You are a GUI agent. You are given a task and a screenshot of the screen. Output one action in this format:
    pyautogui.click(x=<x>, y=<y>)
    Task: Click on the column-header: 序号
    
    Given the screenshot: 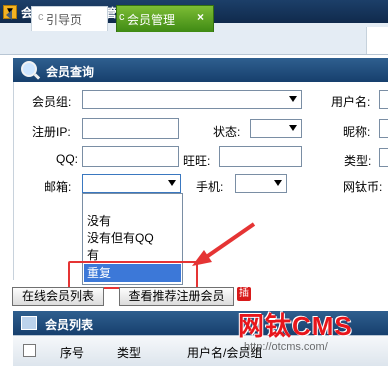 What is the action you would take?
    pyautogui.click(x=72, y=352)
    